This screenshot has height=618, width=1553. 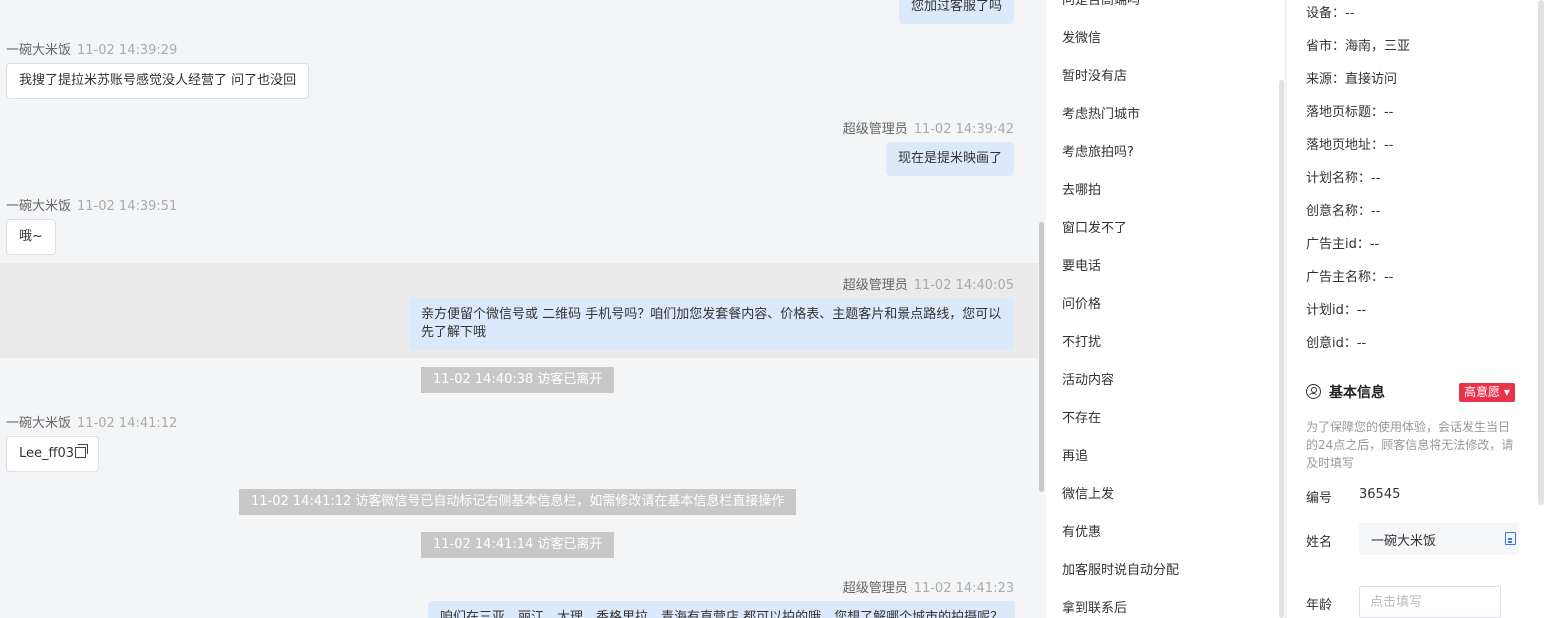 What do you see at coordinates (1081, 188) in the screenshot?
I see `quick-reply-item: 去哪拍` at bounding box center [1081, 188].